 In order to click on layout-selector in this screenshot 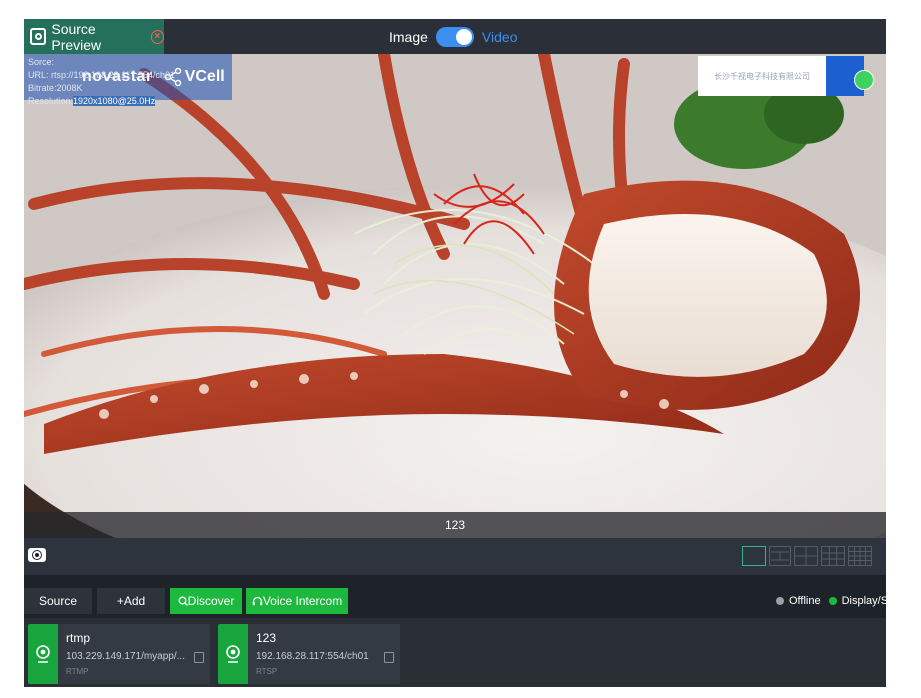, I will do `click(807, 556)`.